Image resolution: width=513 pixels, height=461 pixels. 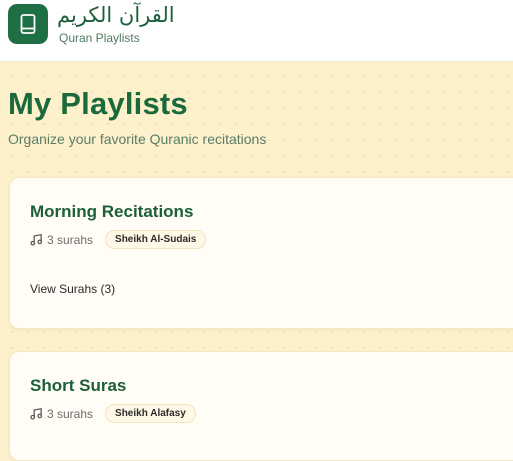 I want to click on reciter-badge: Sheikh Al-Sudais, so click(x=156, y=239).